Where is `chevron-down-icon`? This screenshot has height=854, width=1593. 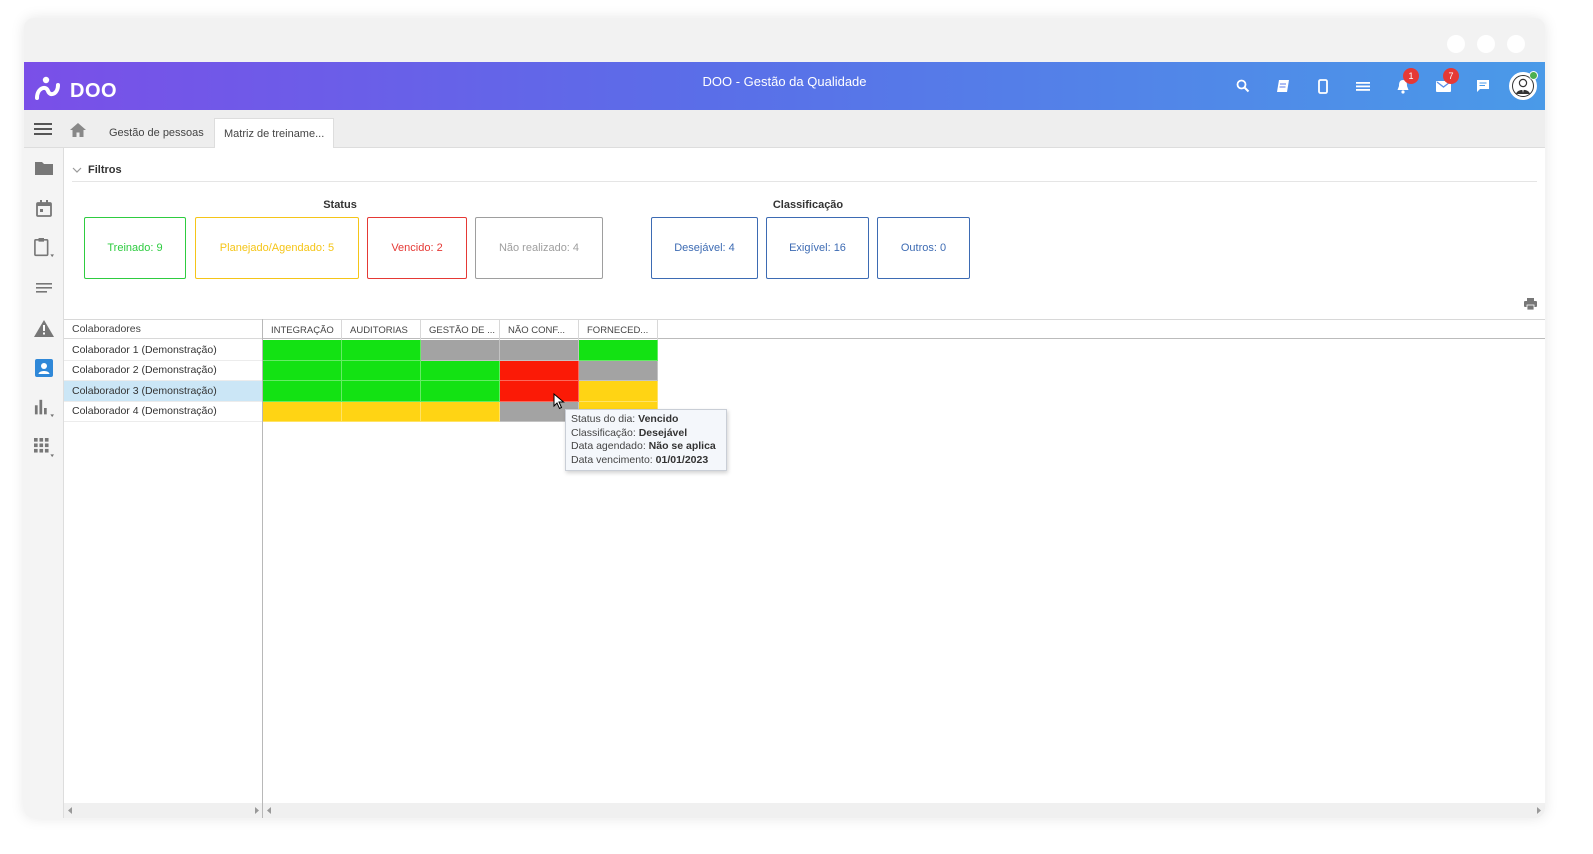 chevron-down-icon is located at coordinates (77, 170).